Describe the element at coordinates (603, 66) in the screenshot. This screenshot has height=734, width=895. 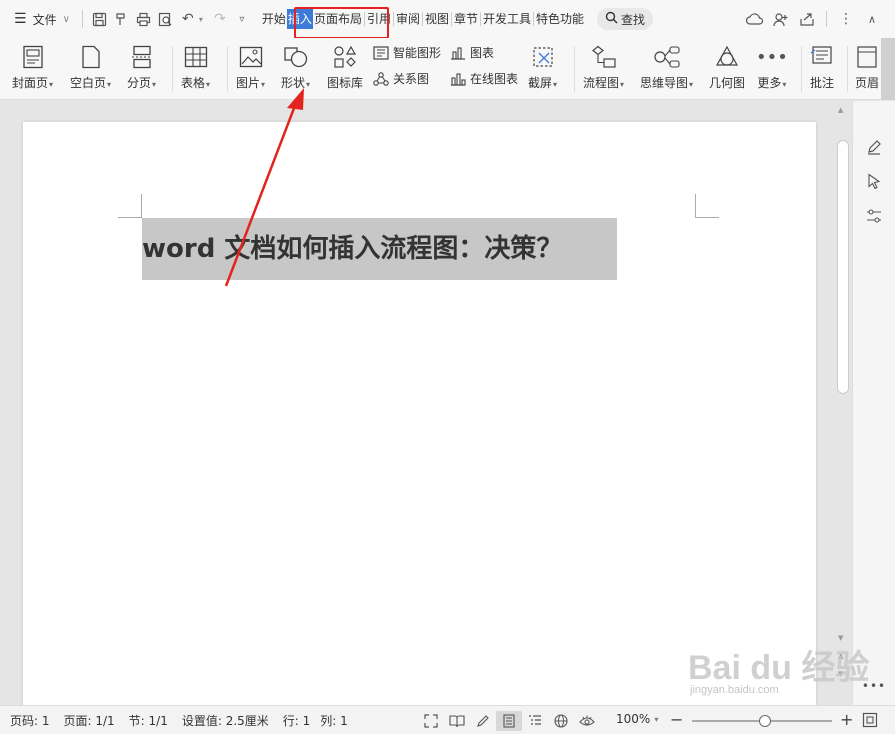
I see `flowchart-button: 流程图▾` at that location.